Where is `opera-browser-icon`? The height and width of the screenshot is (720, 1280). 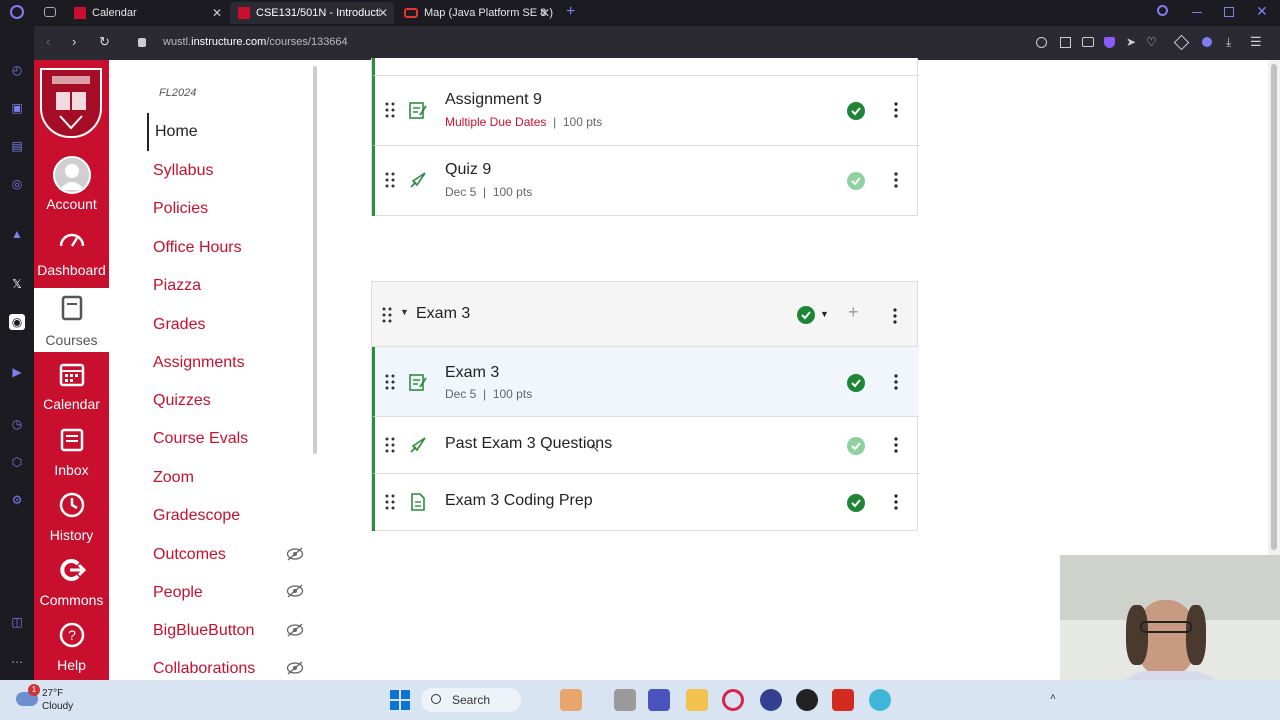
opera-browser-icon is located at coordinates (733, 700).